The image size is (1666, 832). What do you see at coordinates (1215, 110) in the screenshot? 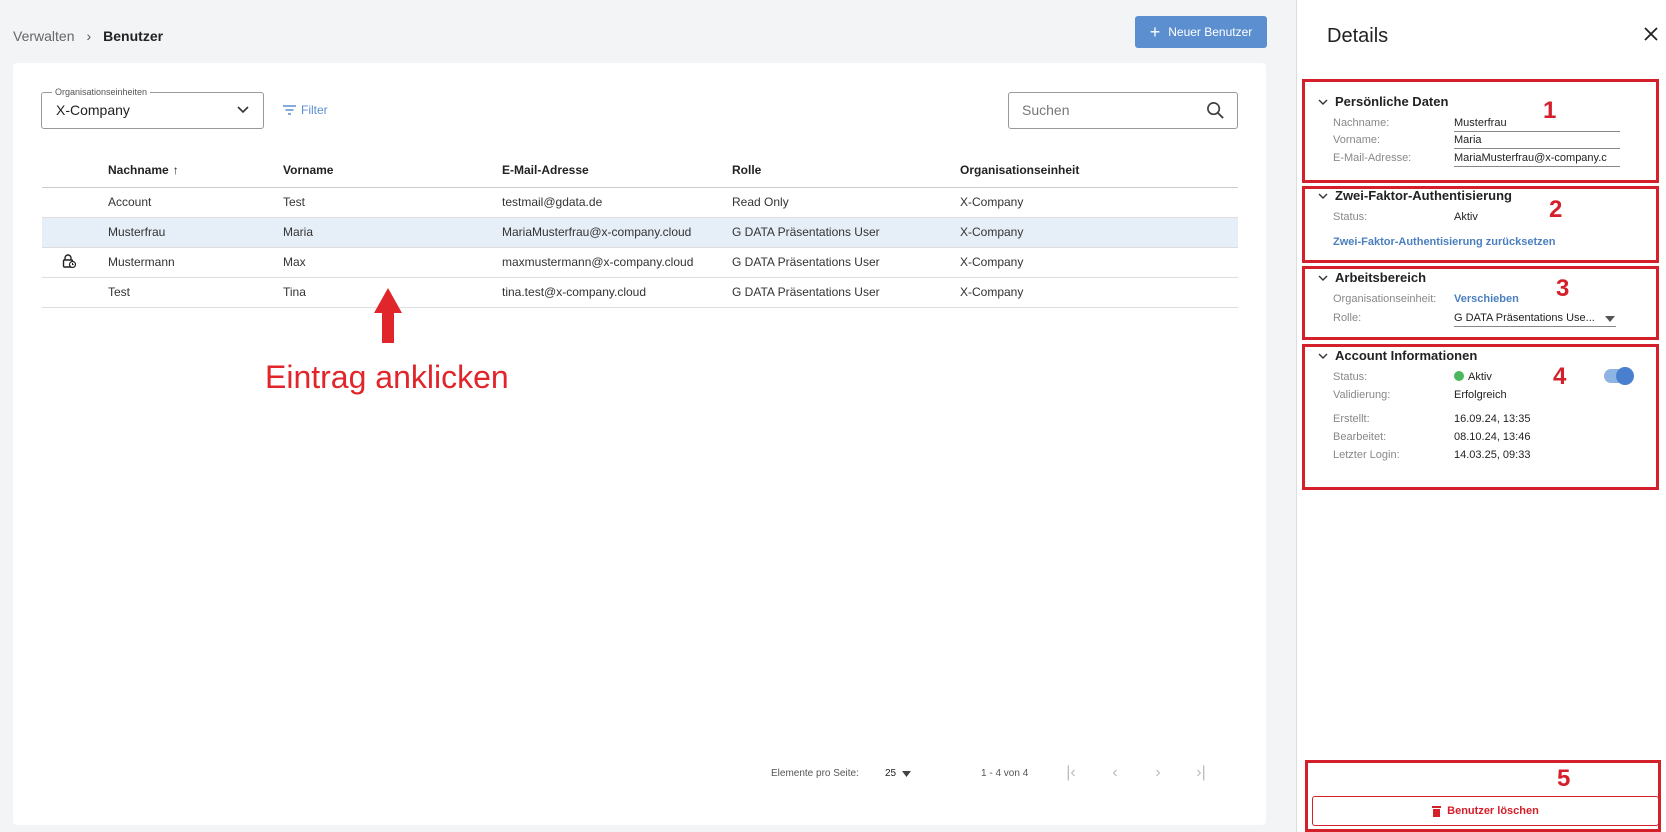
I see `search-icon` at bounding box center [1215, 110].